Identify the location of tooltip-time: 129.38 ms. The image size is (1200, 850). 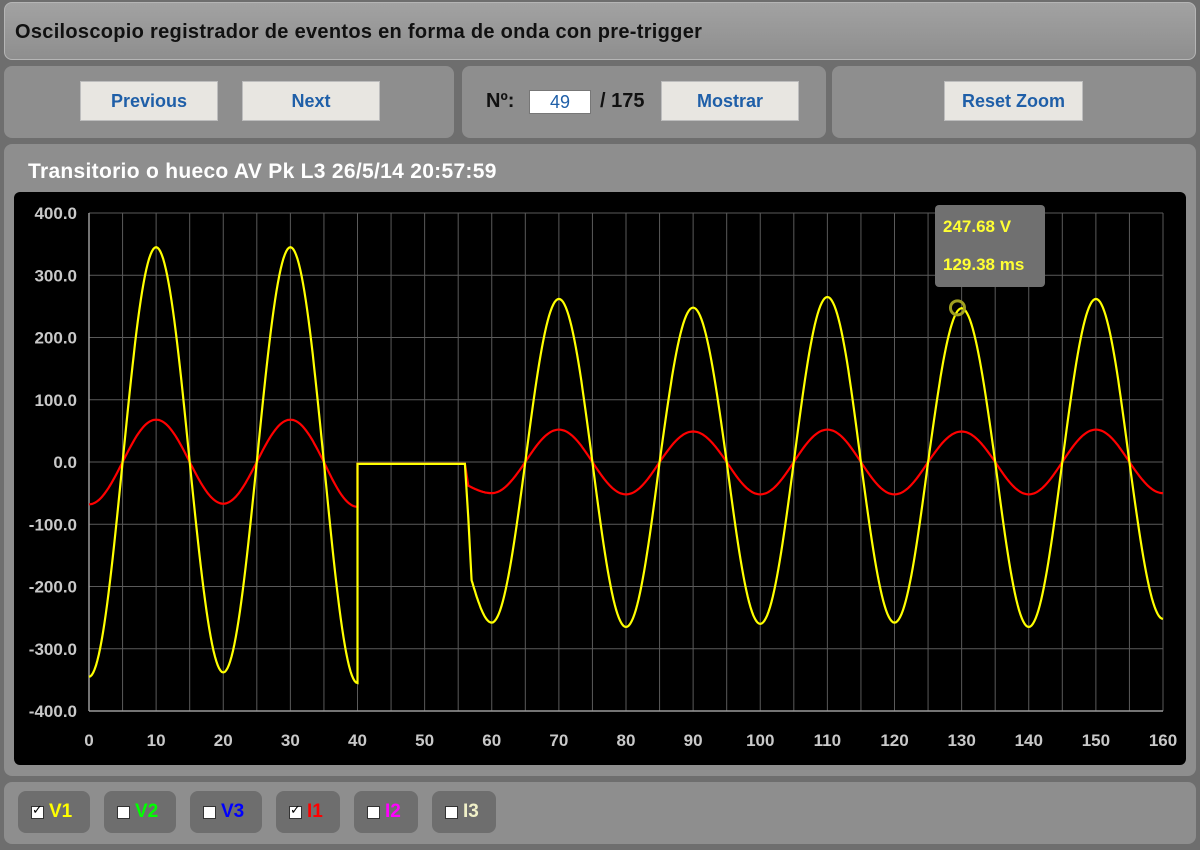
(984, 264).